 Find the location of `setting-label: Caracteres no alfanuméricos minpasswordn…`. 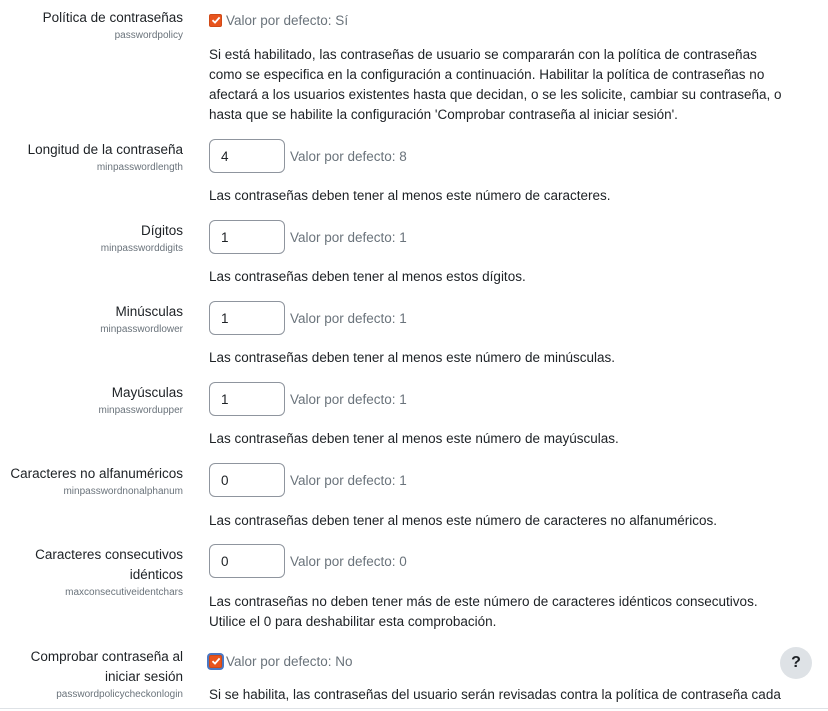

setting-label: Caracteres no alfanuméricos minpasswordn… is located at coordinates (91, 481).